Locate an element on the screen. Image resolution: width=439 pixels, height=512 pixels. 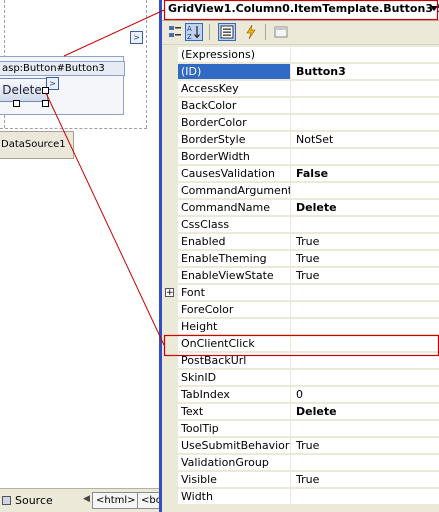
property-row: + Font is located at coordinates (300, 293).